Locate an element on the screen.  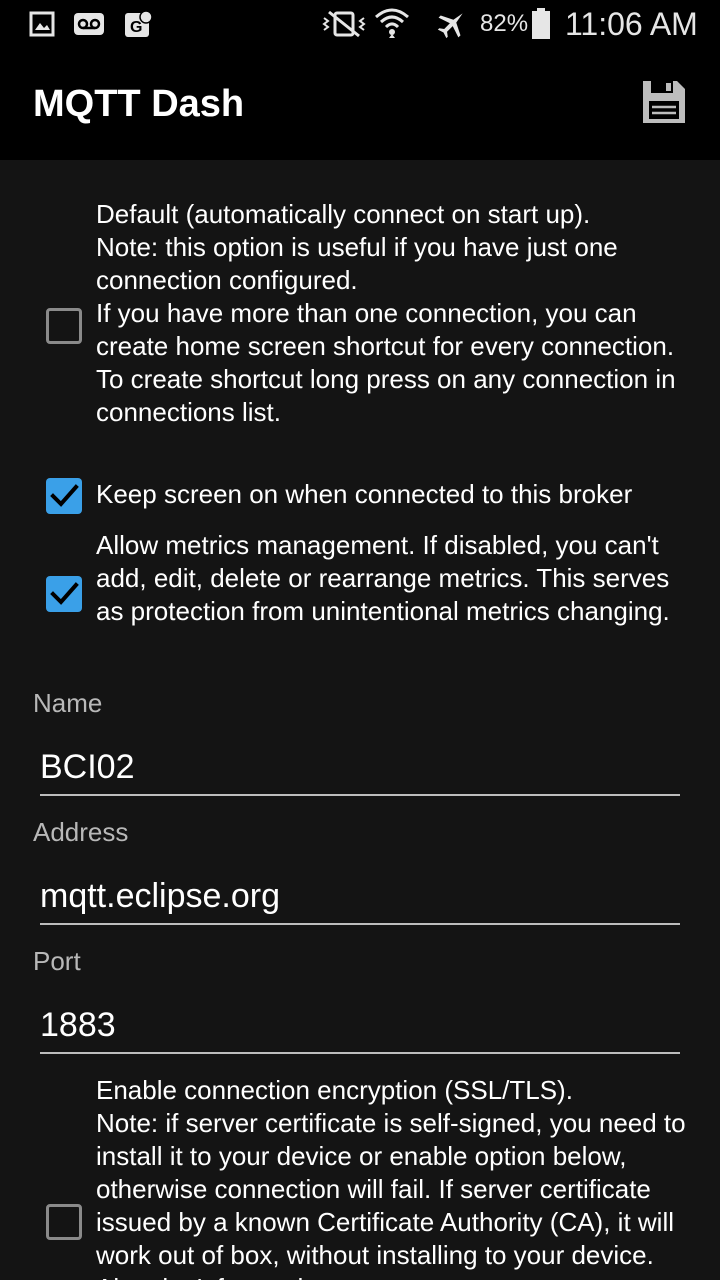
svg-text: G is located at coordinates (136, 27).